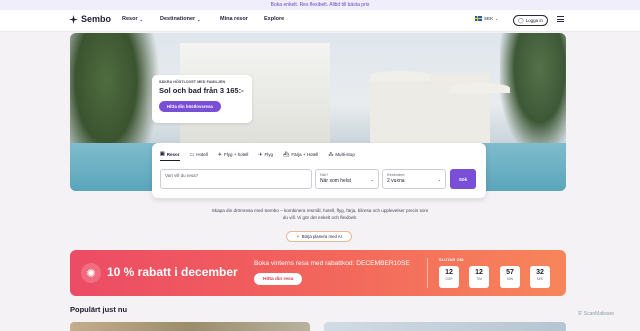  What do you see at coordinates (91, 273) in the screenshot?
I see `sun-icon: ✺` at bounding box center [91, 273].